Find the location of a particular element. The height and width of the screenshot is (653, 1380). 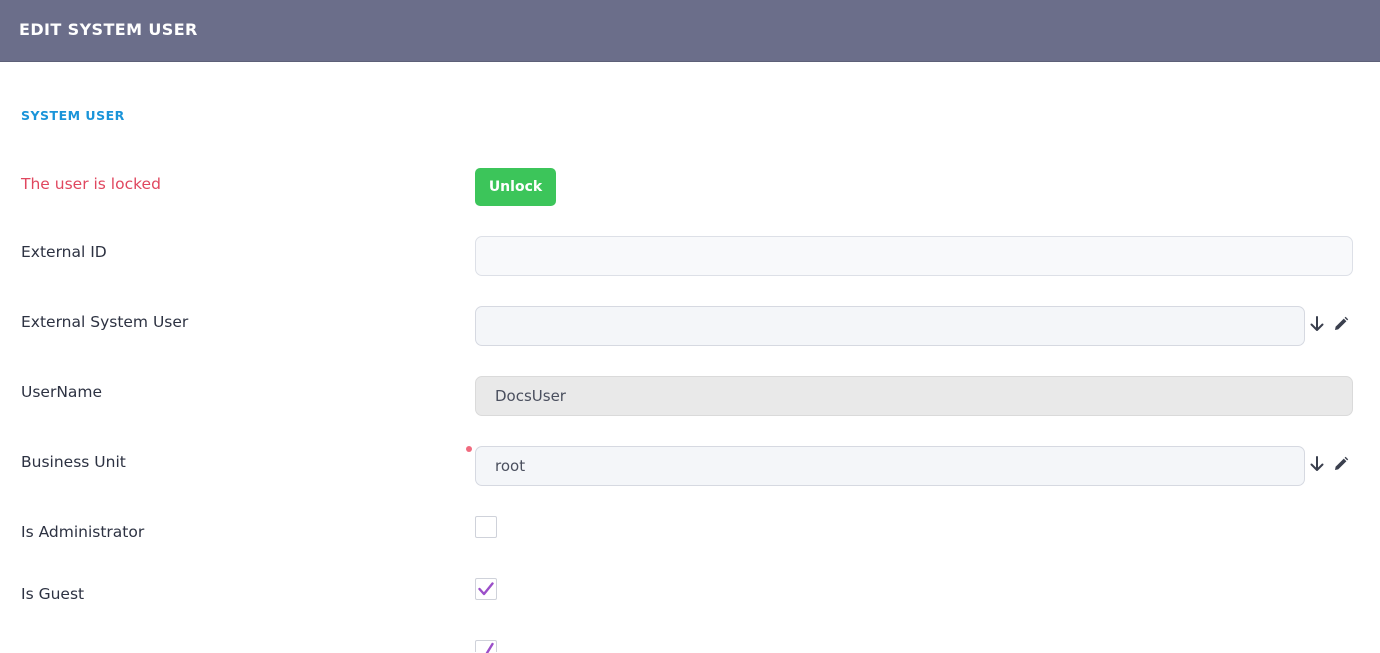

required-indicator is located at coordinates (469, 449).